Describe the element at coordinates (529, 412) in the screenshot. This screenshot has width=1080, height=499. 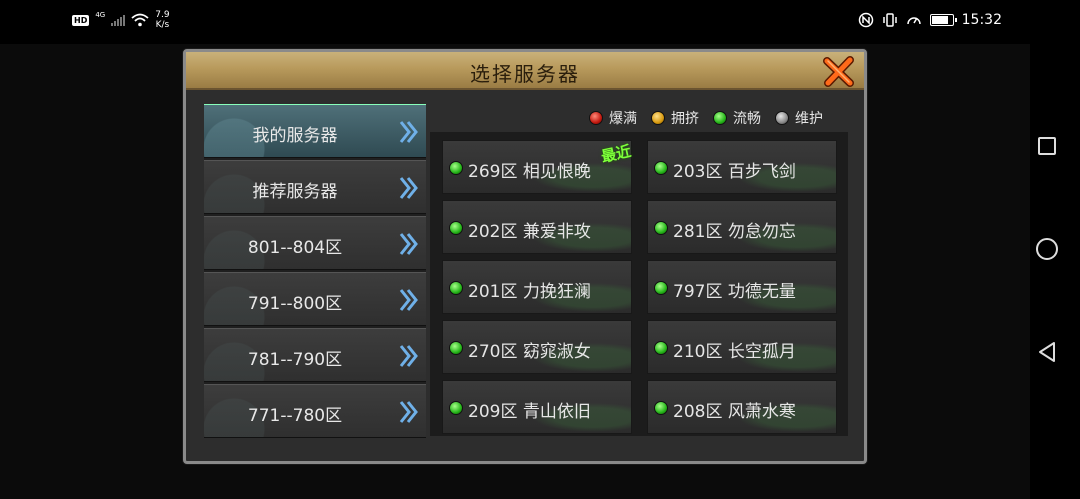
I see `server-name: 209区 青山依旧` at that location.